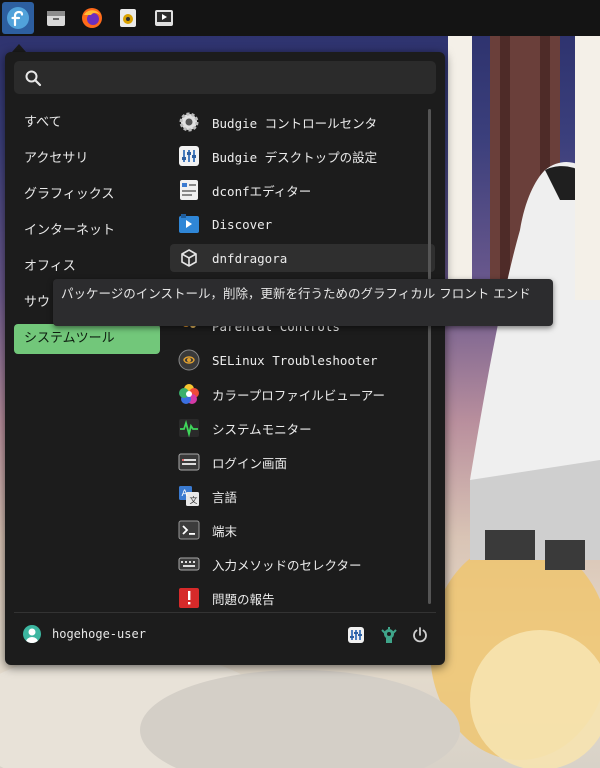 This screenshot has width=600, height=768. What do you see at coordinates (295, 157) in the screenshot?
I see `app-label: Budgie デスクトップの設定` at bounding box center [295, 157].